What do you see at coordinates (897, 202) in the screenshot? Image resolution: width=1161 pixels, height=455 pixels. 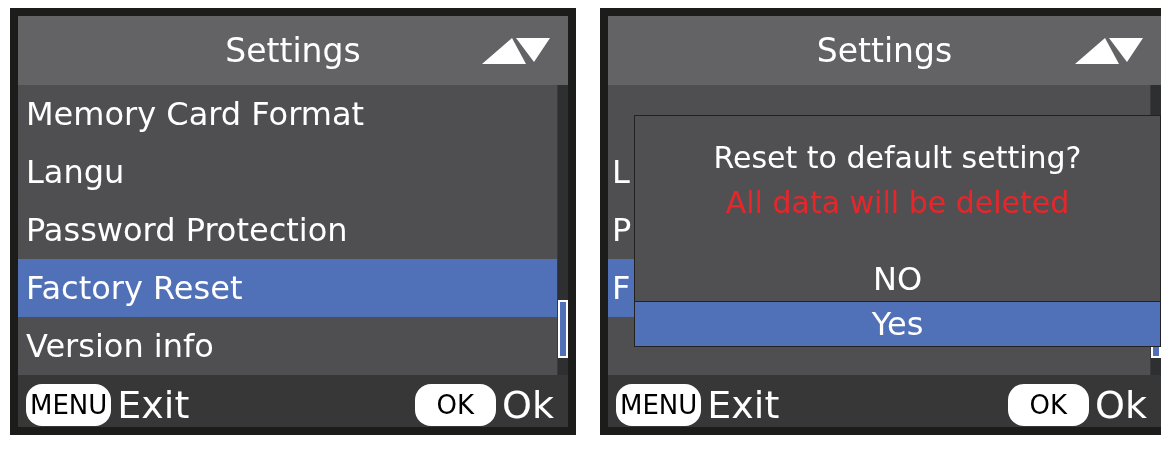 I see `dialog-warning: All data will be deleted` at bounding box center [897, 202].